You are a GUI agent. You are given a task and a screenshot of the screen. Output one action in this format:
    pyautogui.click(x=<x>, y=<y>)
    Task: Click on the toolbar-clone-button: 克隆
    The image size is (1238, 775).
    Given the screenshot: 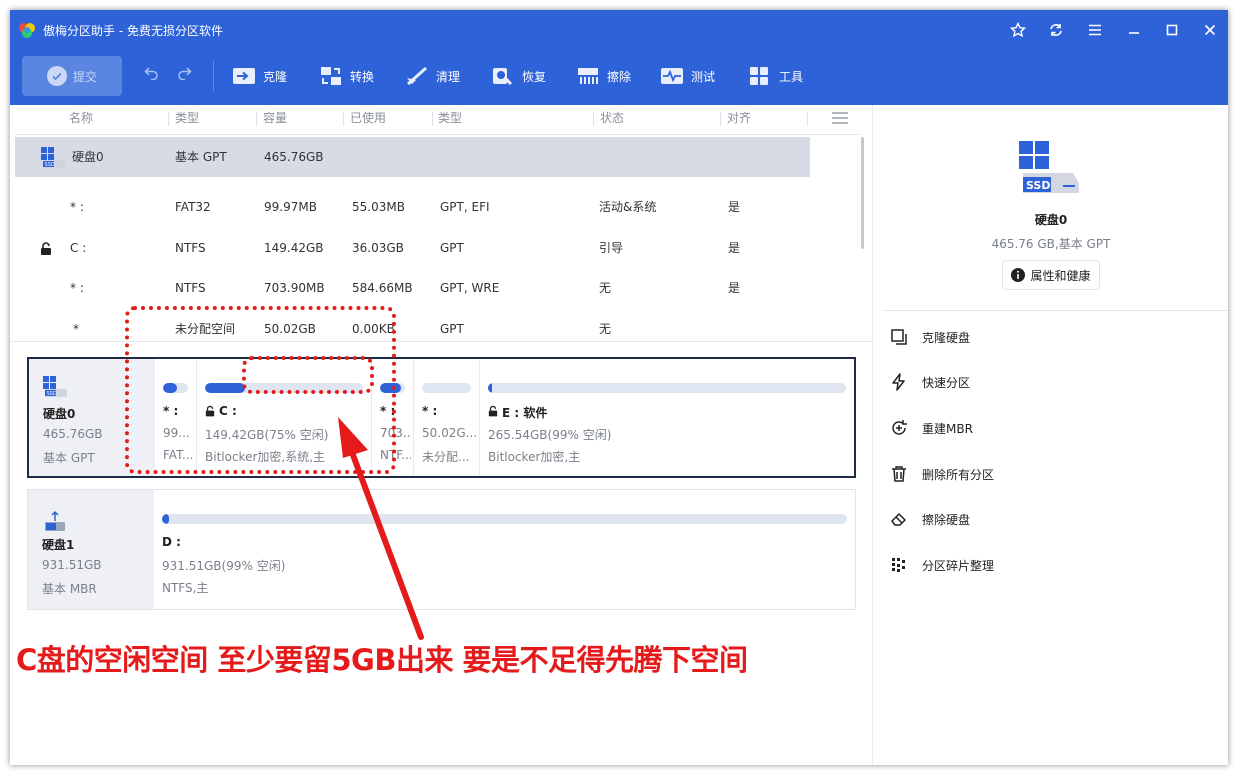 What is the action you would take?
    pyautogui.click(x=259, y=76)
    